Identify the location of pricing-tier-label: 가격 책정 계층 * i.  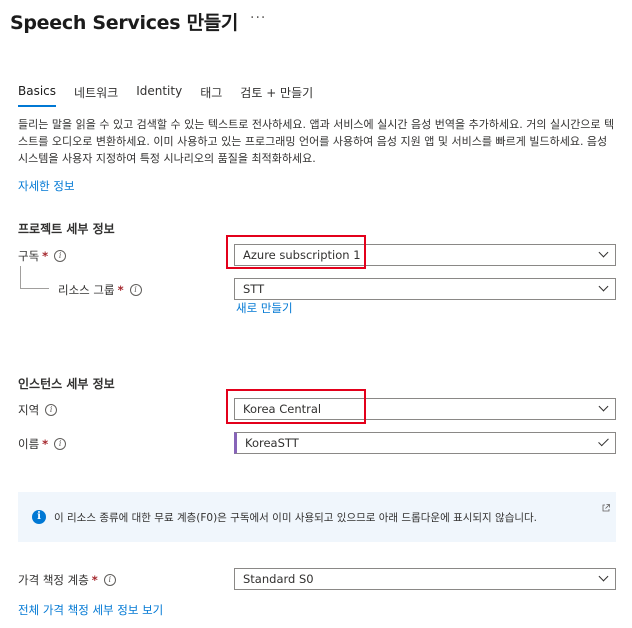
(67, 580).